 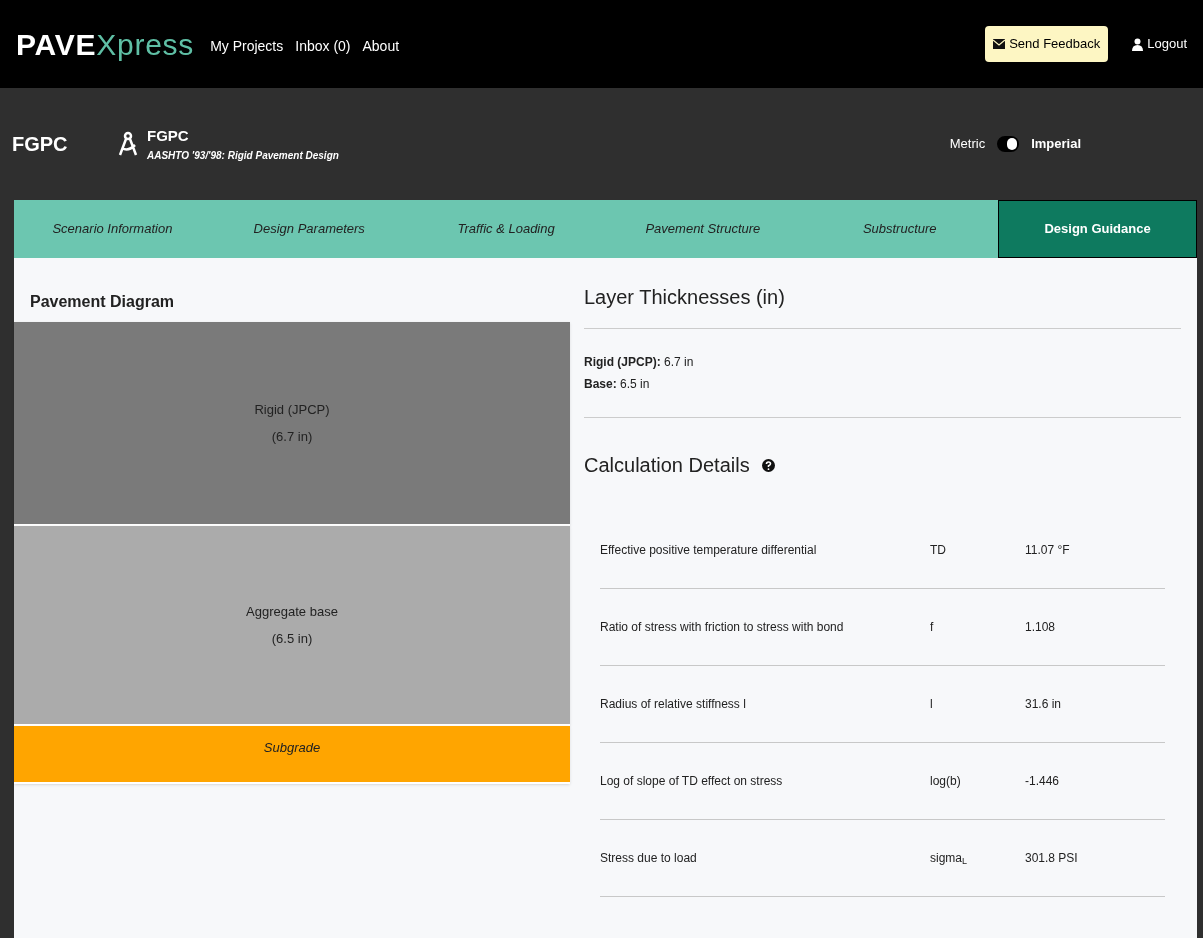 I want to click on calculation-symbol: sigma$_{L}$, so click(x=949, y=858).